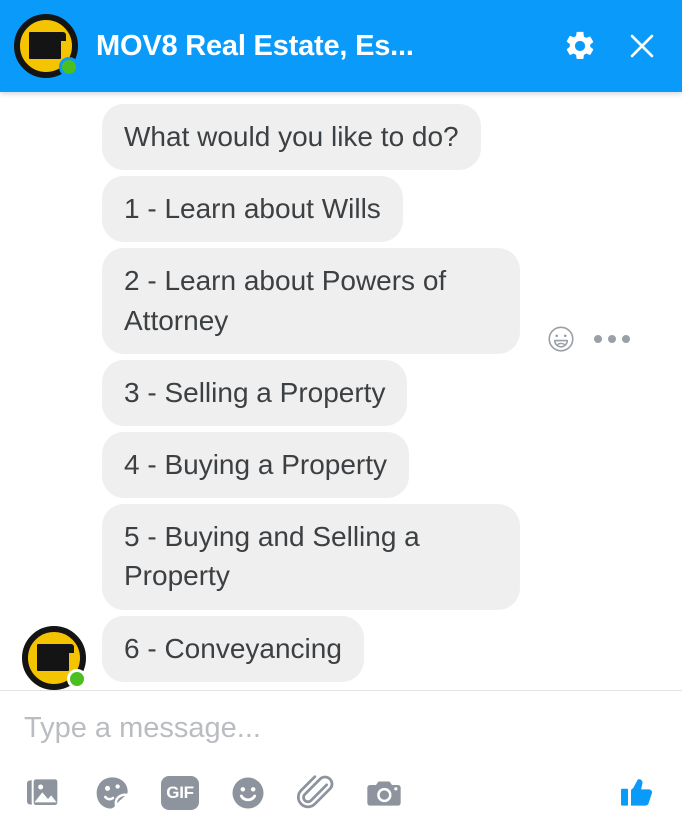 The height and width of the screenshot is (838, 682). Describe the element at coordinates (311, 557) in the screenshot. I see `message-bubble: 5 - Buying and Selling a Property` at that location.